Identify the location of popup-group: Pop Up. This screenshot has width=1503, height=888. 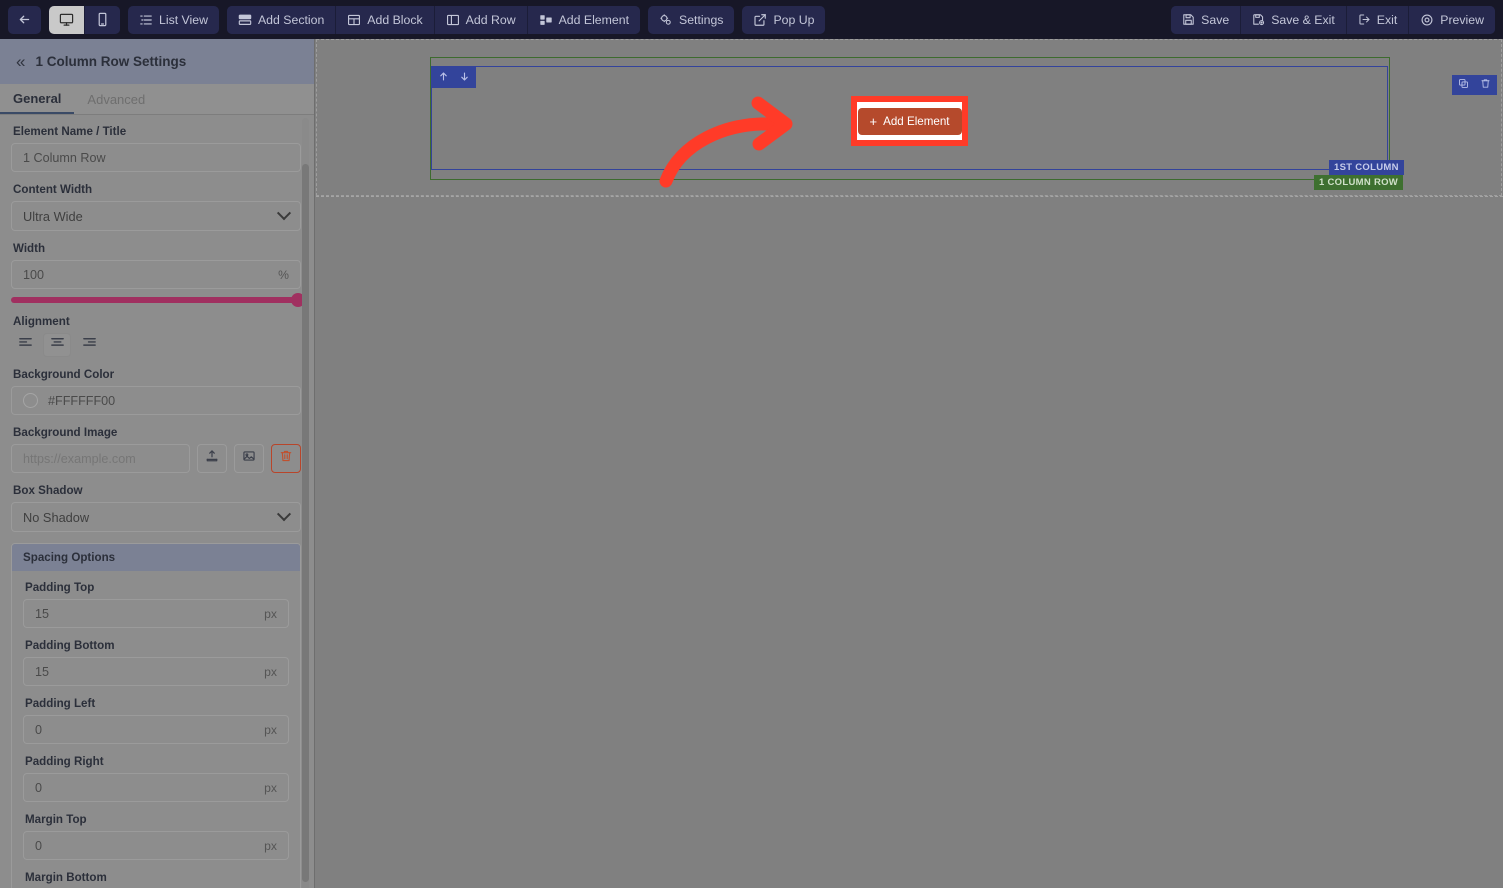
(784, 19).